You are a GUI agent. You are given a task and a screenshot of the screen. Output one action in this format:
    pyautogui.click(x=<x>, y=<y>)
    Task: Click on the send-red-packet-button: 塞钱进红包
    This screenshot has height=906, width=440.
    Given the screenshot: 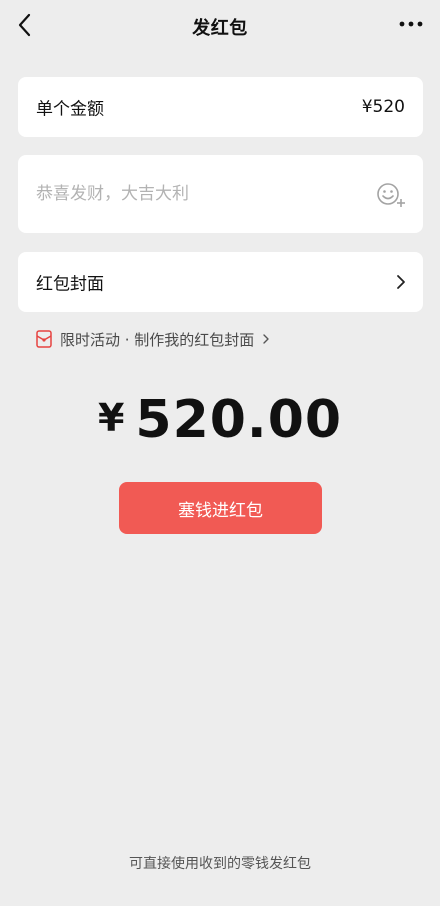 What is the action you would take?
    pyautogui.click(x=220, y=508)
    